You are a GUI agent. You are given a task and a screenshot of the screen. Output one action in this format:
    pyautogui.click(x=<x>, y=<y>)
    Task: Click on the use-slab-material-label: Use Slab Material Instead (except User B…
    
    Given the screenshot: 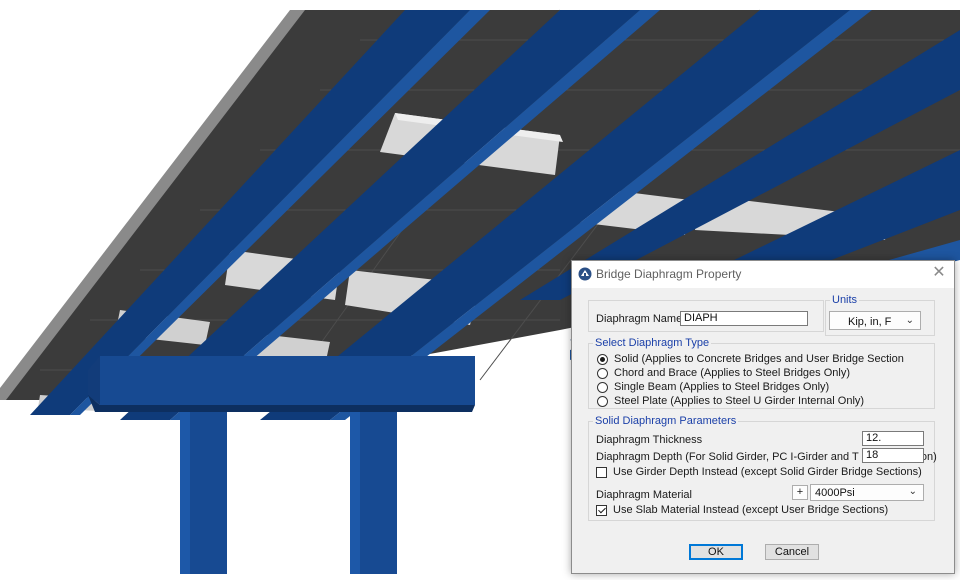 What is the action you would take?
    pyautogui.click(x=751, y=510)
    